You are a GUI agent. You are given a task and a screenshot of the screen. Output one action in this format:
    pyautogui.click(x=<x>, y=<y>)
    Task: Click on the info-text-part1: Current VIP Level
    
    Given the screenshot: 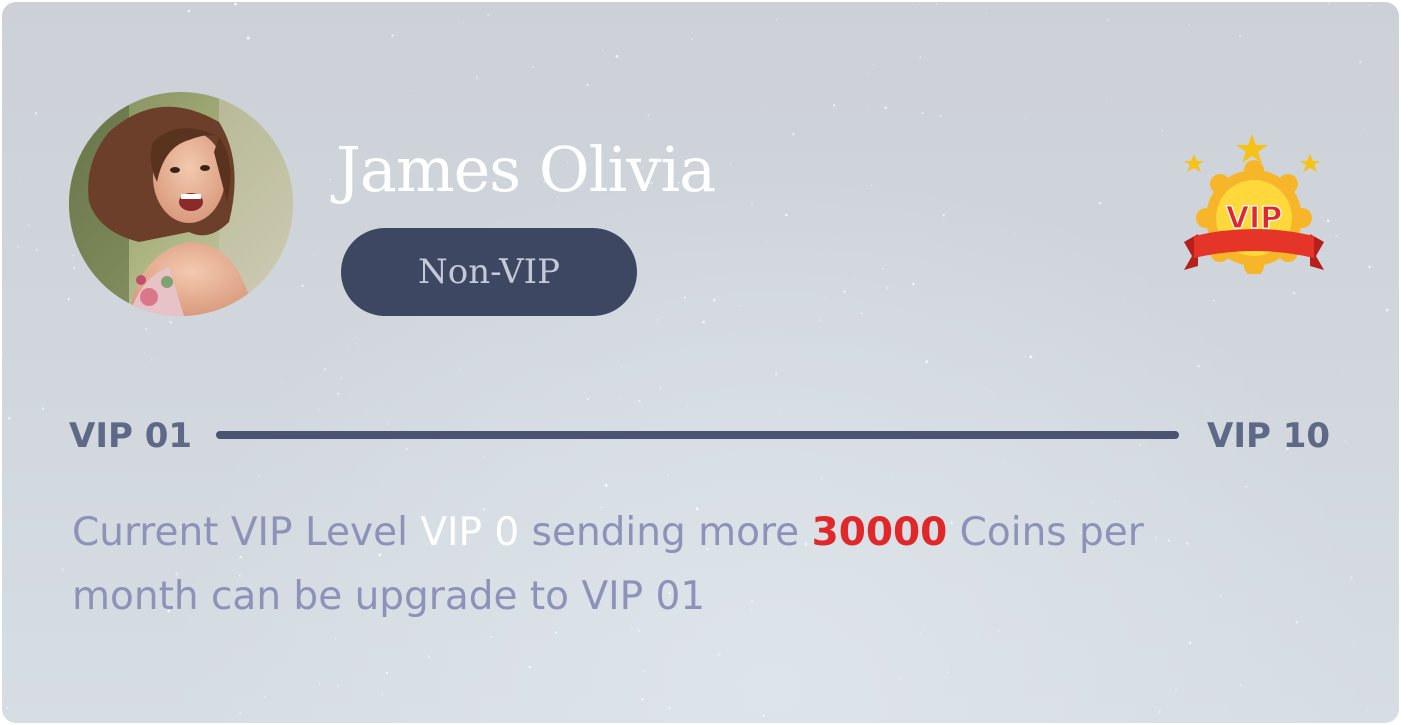 What is the action you would take?
    pyautogui.click(x=246, y=532)
    